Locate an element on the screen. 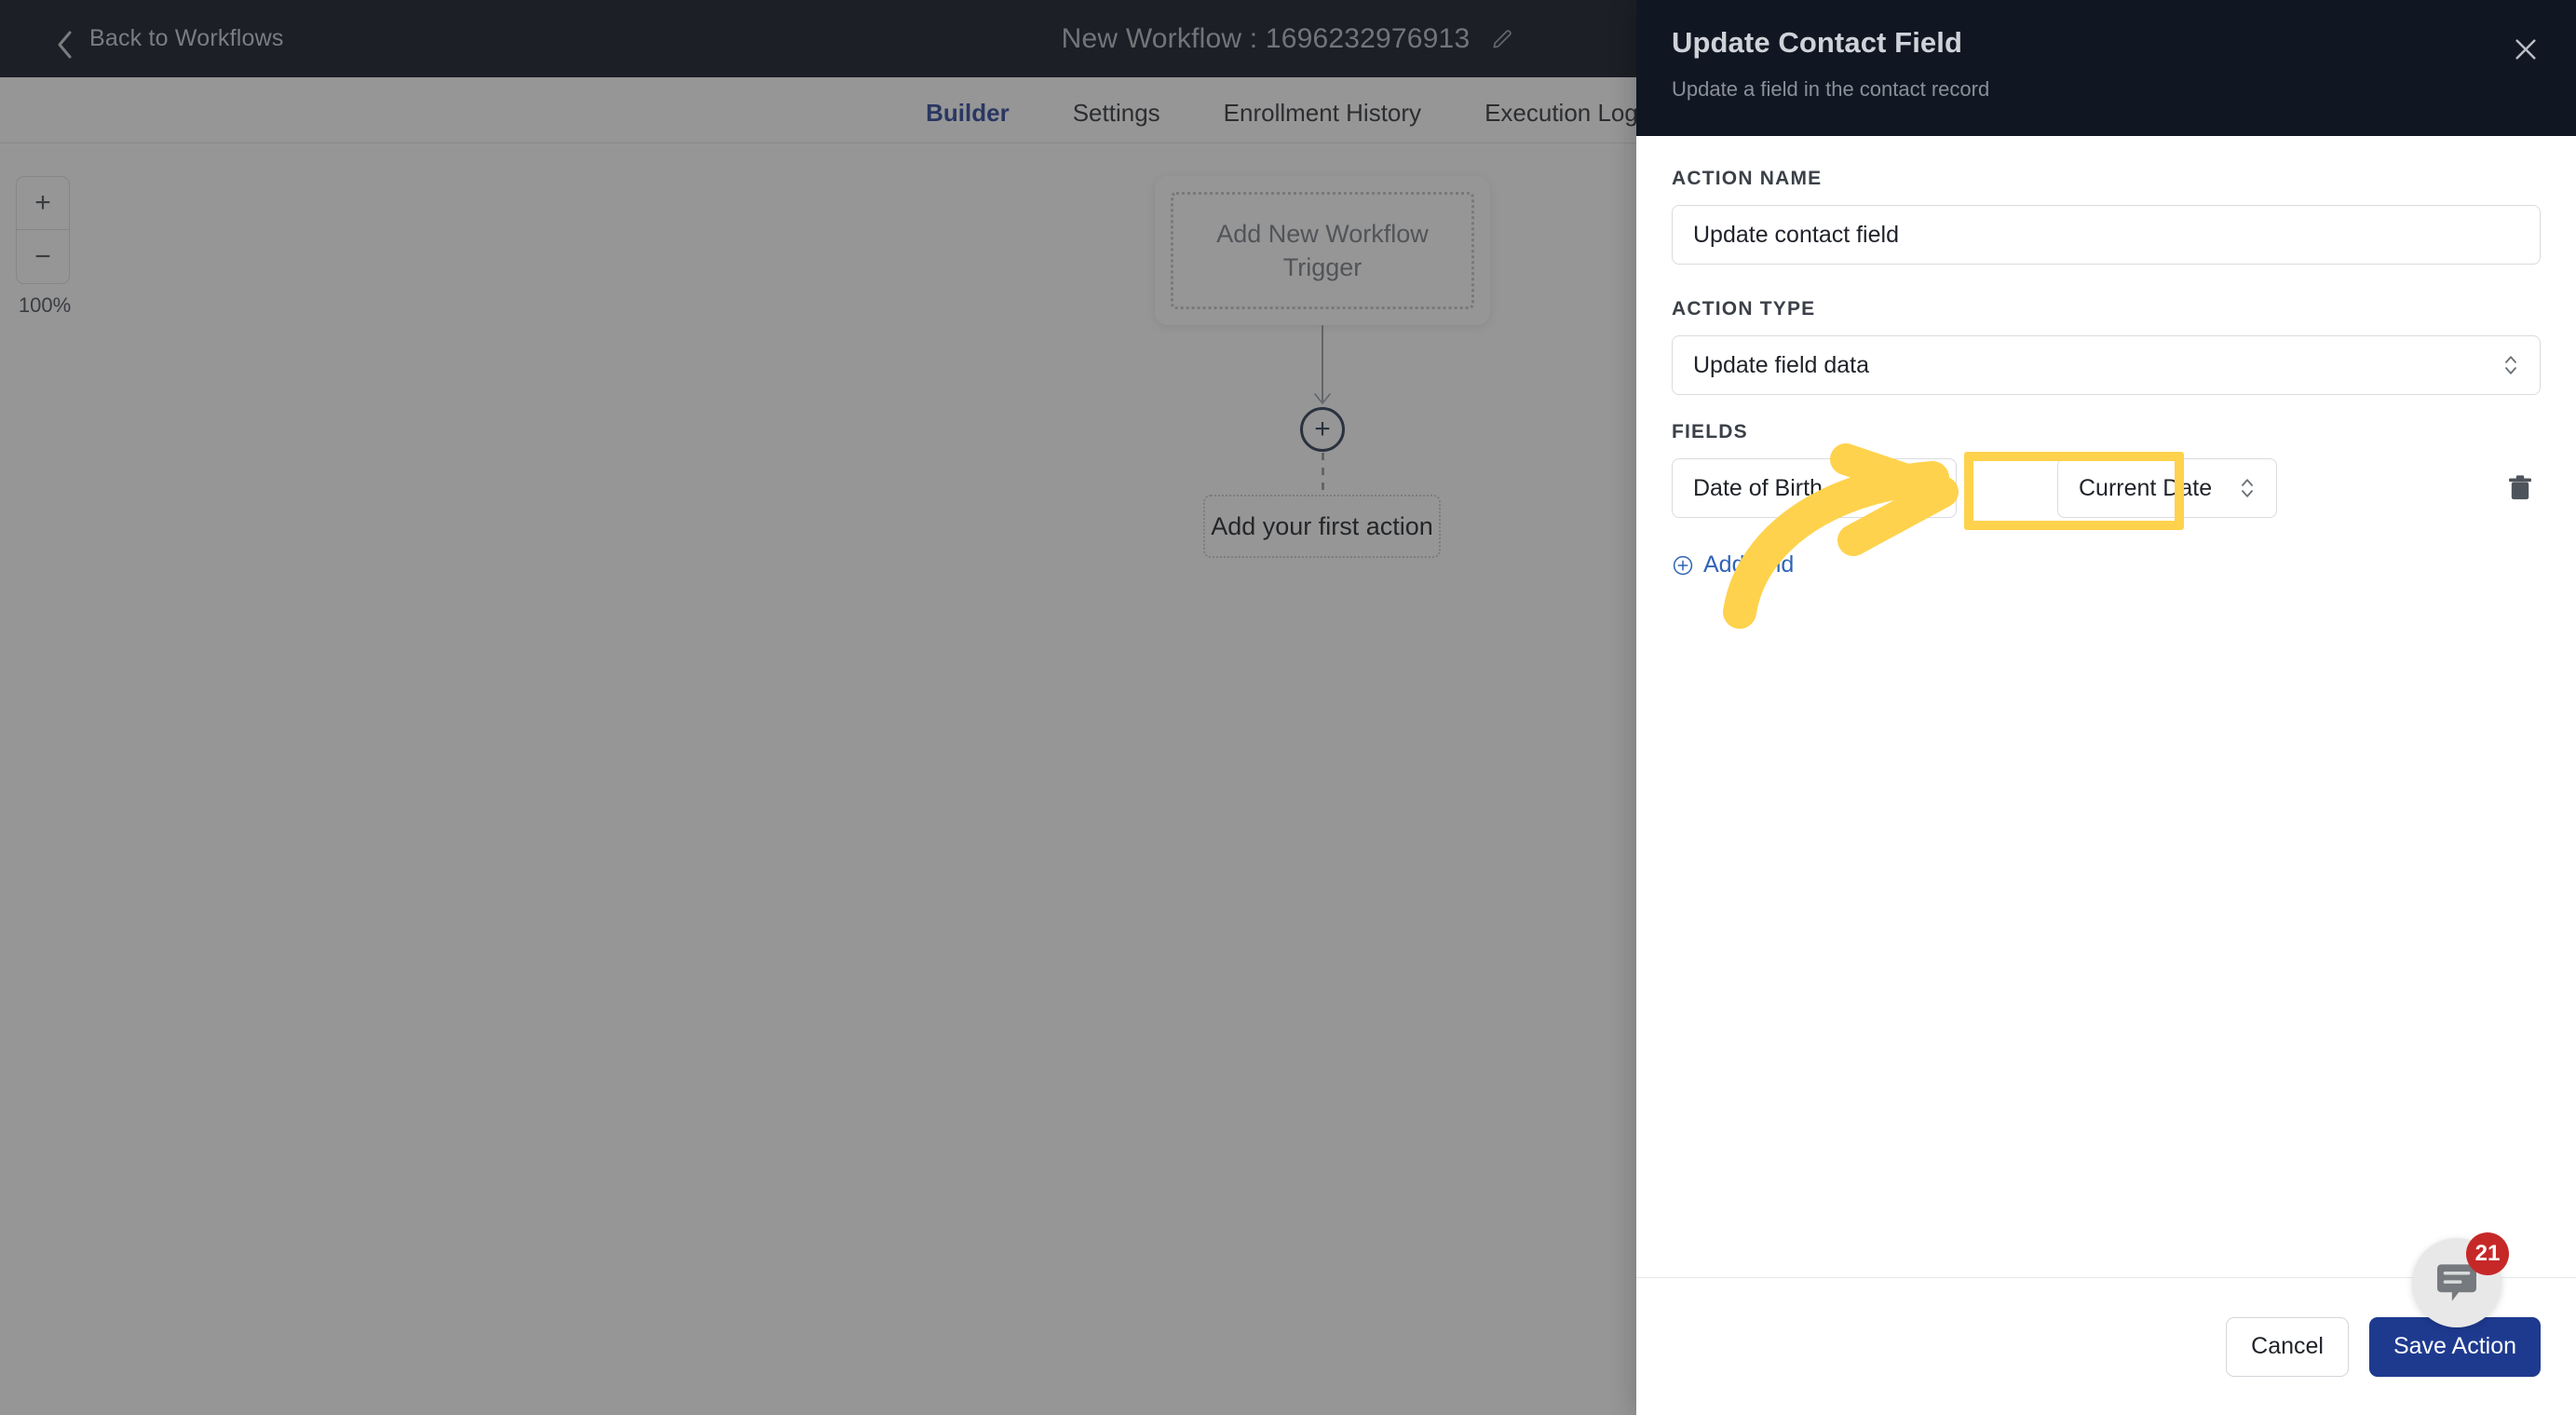  trash-icon is located at coordinates (2520, 488).